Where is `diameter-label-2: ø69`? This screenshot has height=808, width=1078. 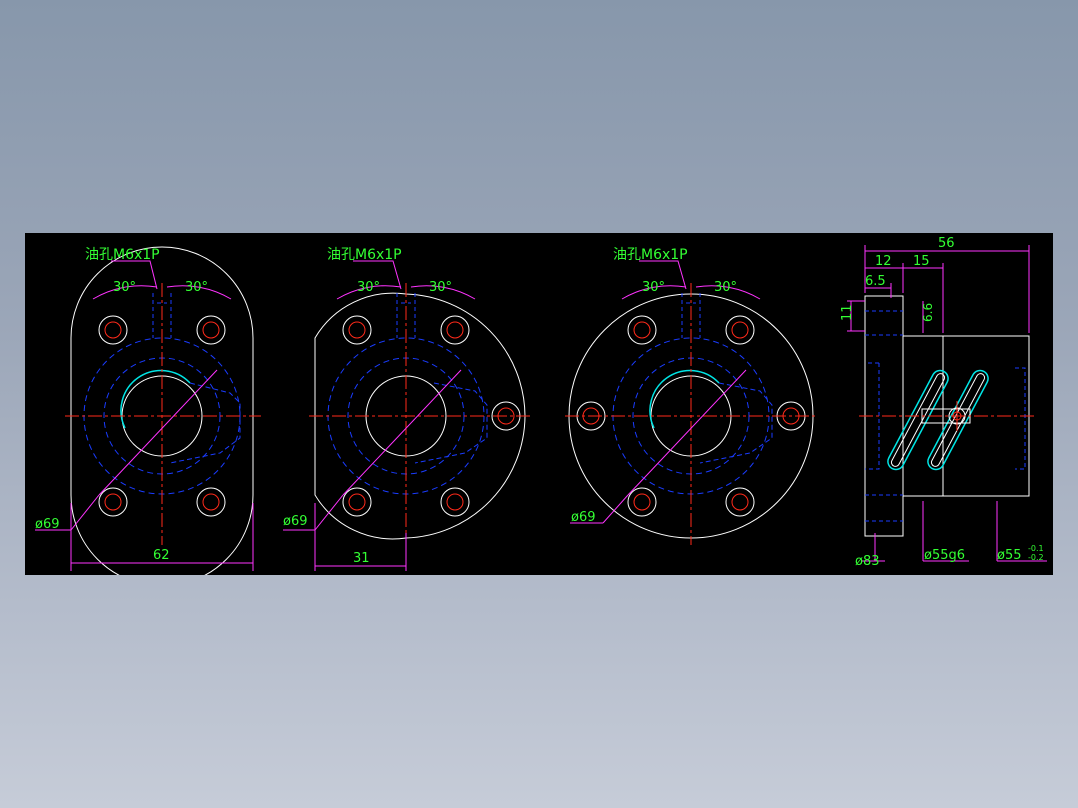 diameter-label-2: ø69 is located at coordinates (295, 521).